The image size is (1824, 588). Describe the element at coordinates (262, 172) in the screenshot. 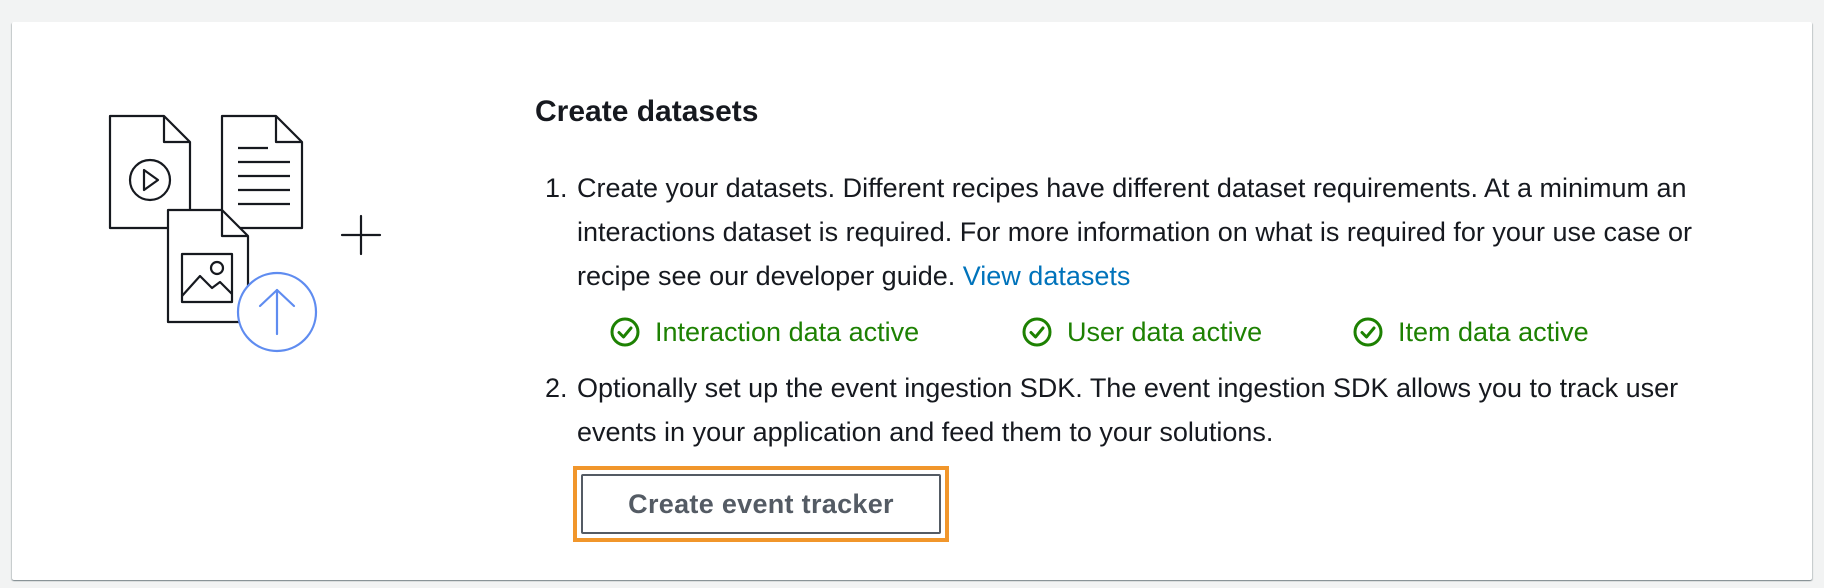

I see `text-document-icon` at that location.